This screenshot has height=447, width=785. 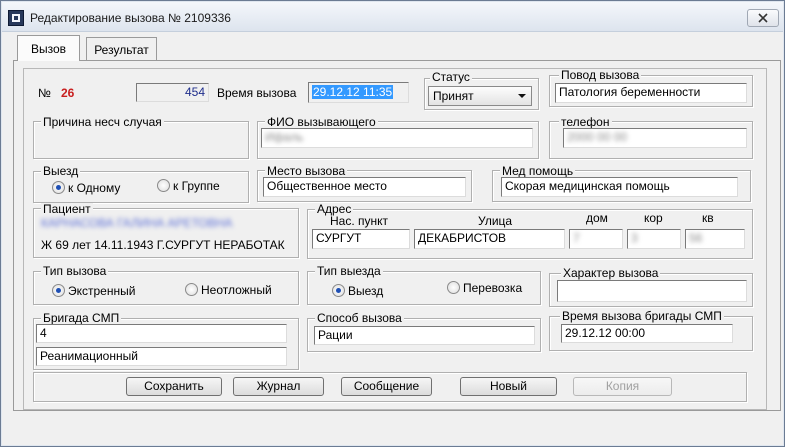 I want to click on call-method-label: Способ вызова, so click(x=359, y=318).